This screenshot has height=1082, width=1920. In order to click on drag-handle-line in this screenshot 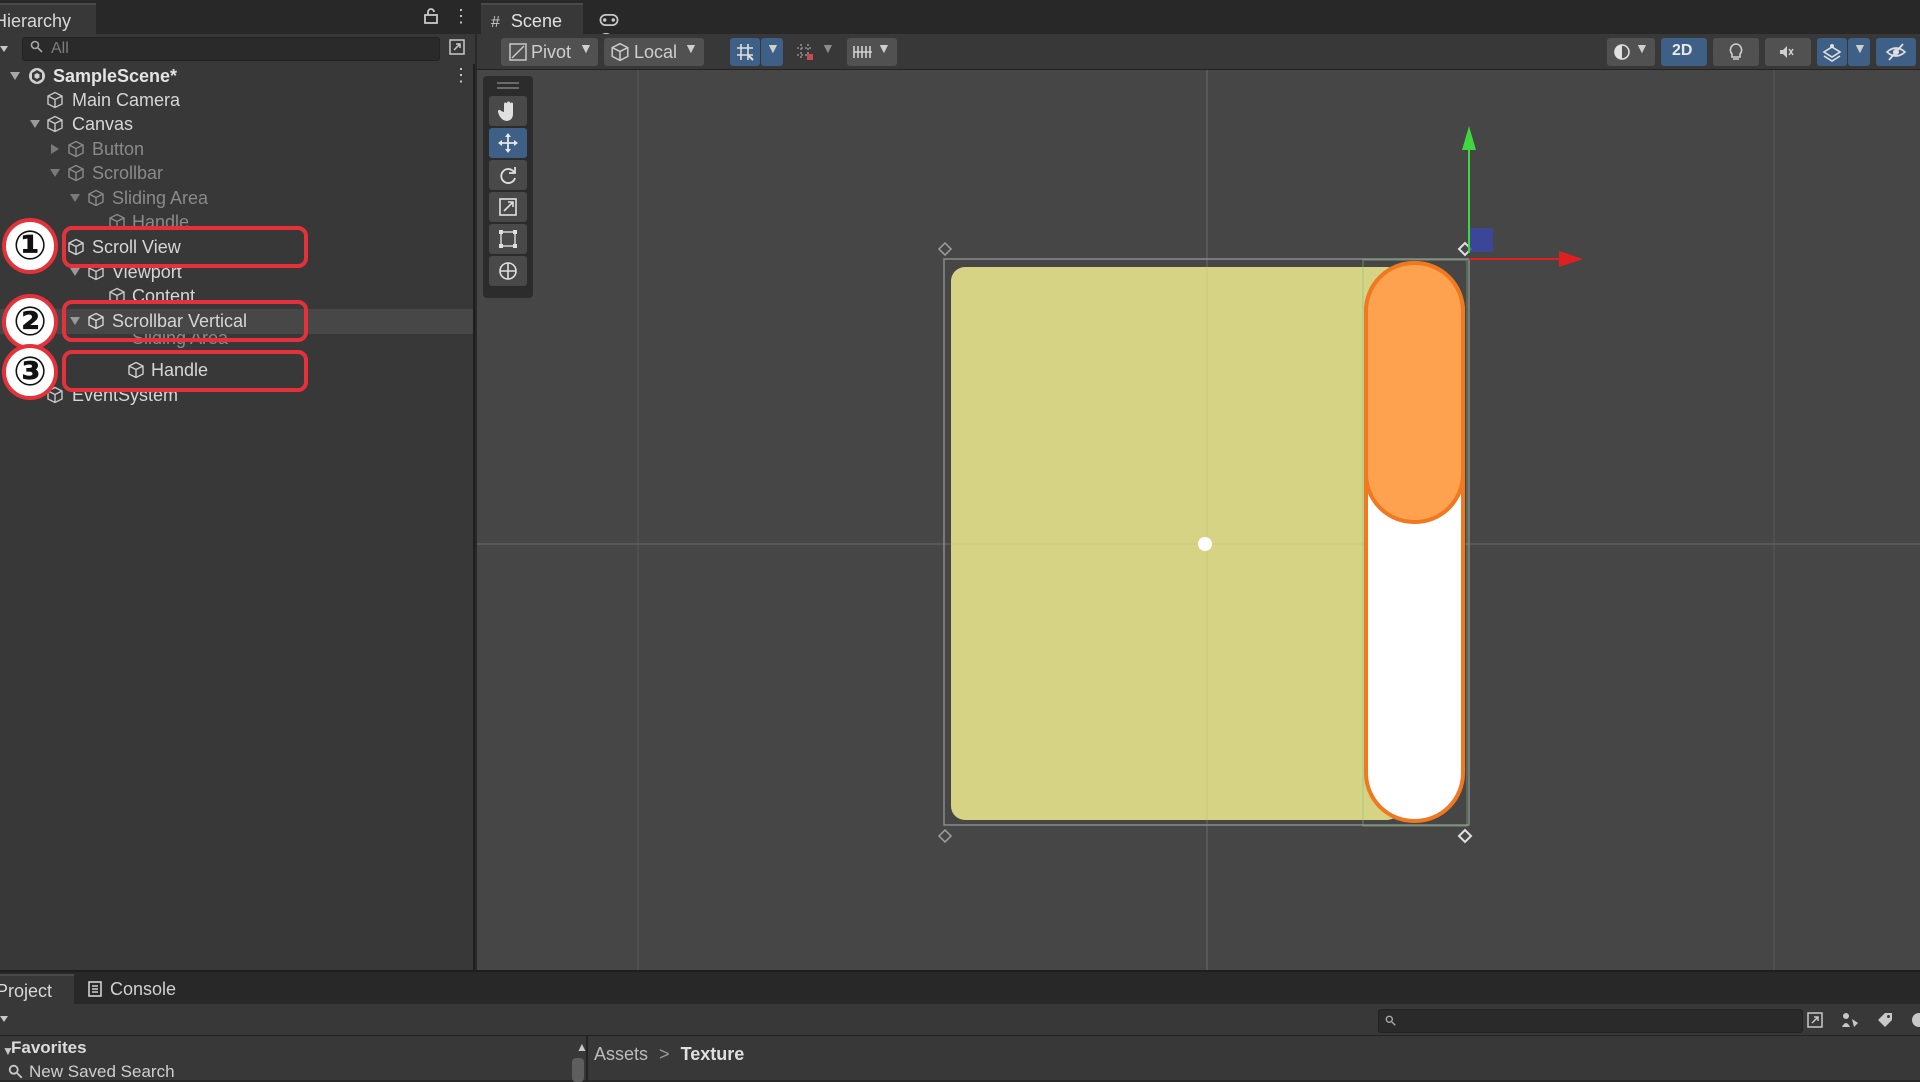, I will do `click(508, 88)`.